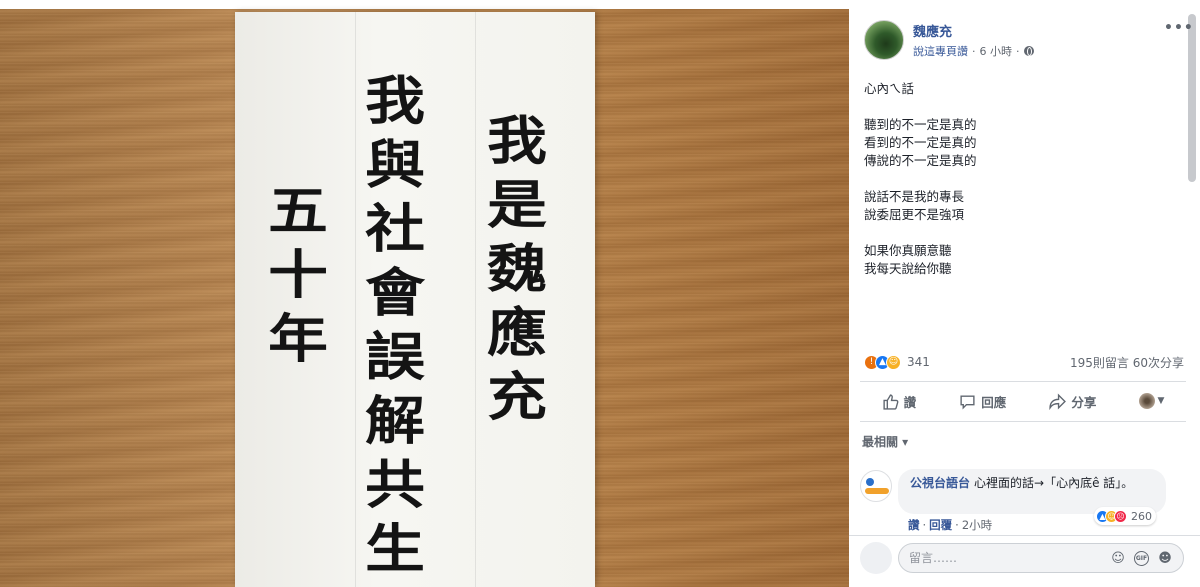  I want to click on share-button: 分享, so click(1072, 401).